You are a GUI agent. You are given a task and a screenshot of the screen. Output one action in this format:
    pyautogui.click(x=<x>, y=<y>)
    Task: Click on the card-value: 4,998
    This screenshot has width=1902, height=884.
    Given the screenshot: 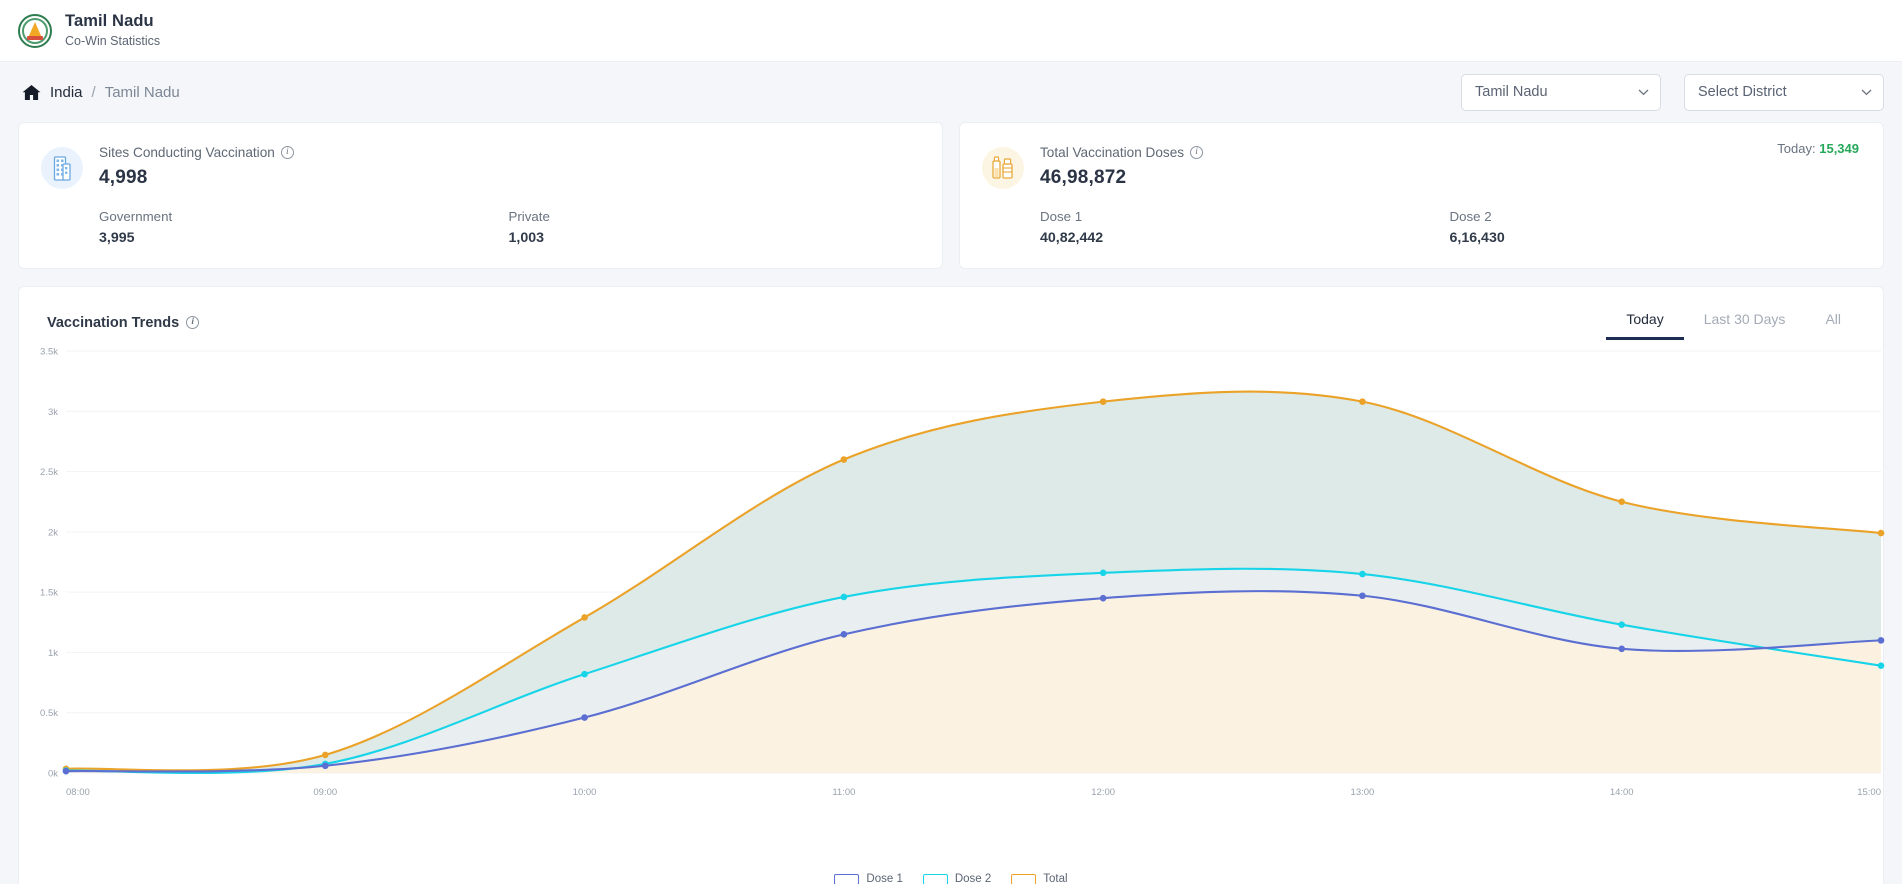 What is the action you would take?
    pyautogui.click(x=123, y=177)
    